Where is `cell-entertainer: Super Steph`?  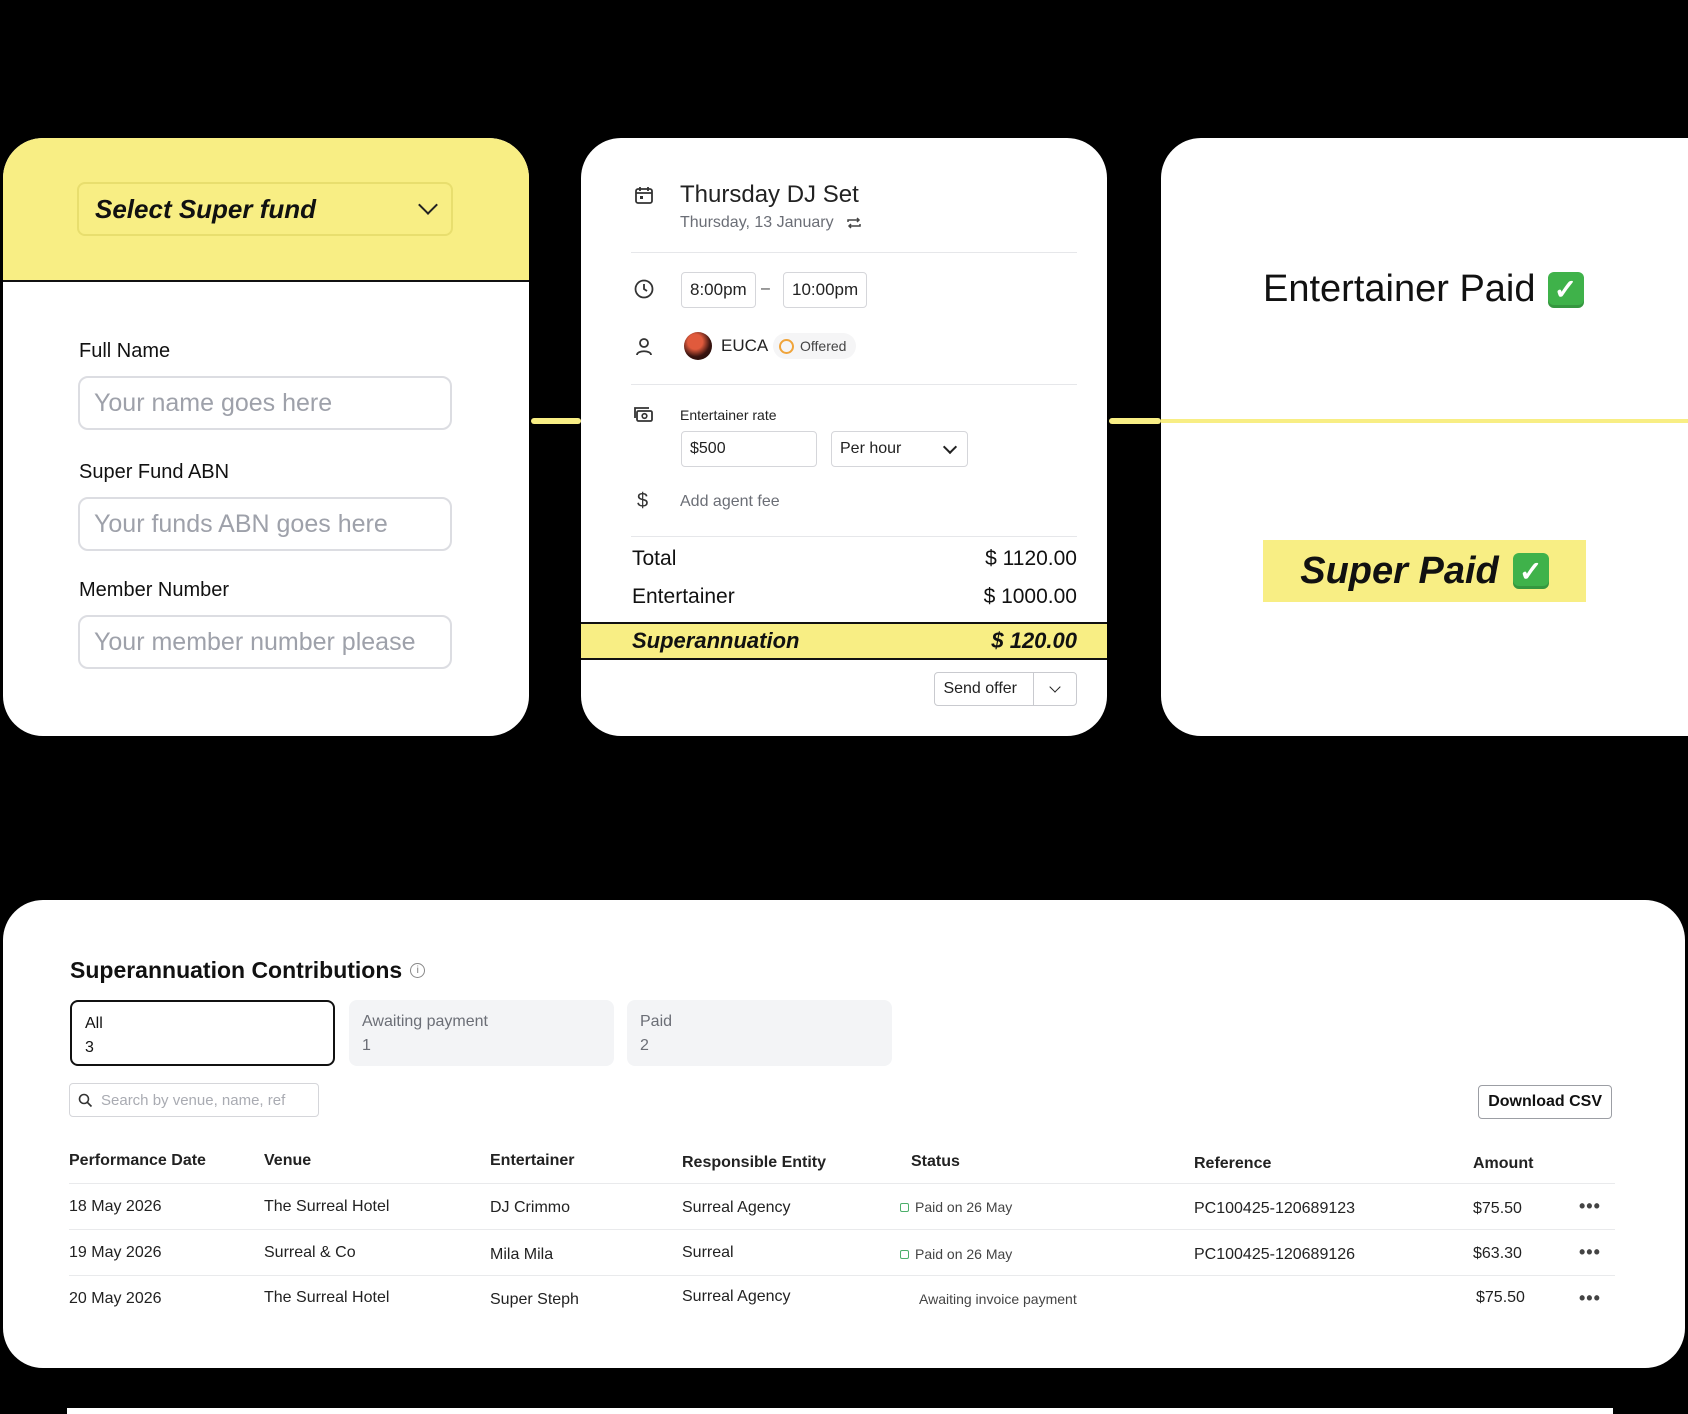 cell-entertainer: Super Steph is located at coordinates (534, 1299).